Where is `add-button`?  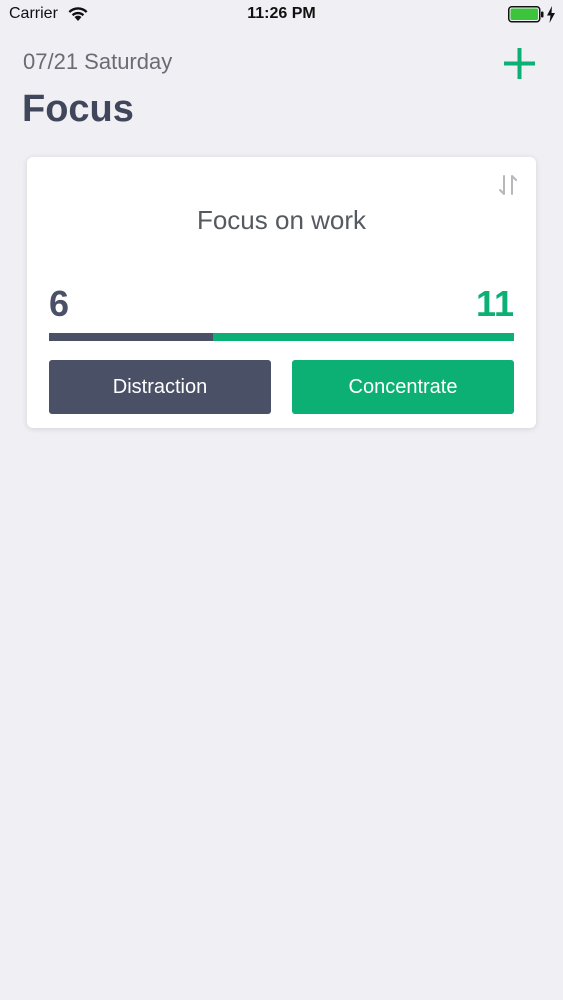
add-button is located at coordinates (520, 64).